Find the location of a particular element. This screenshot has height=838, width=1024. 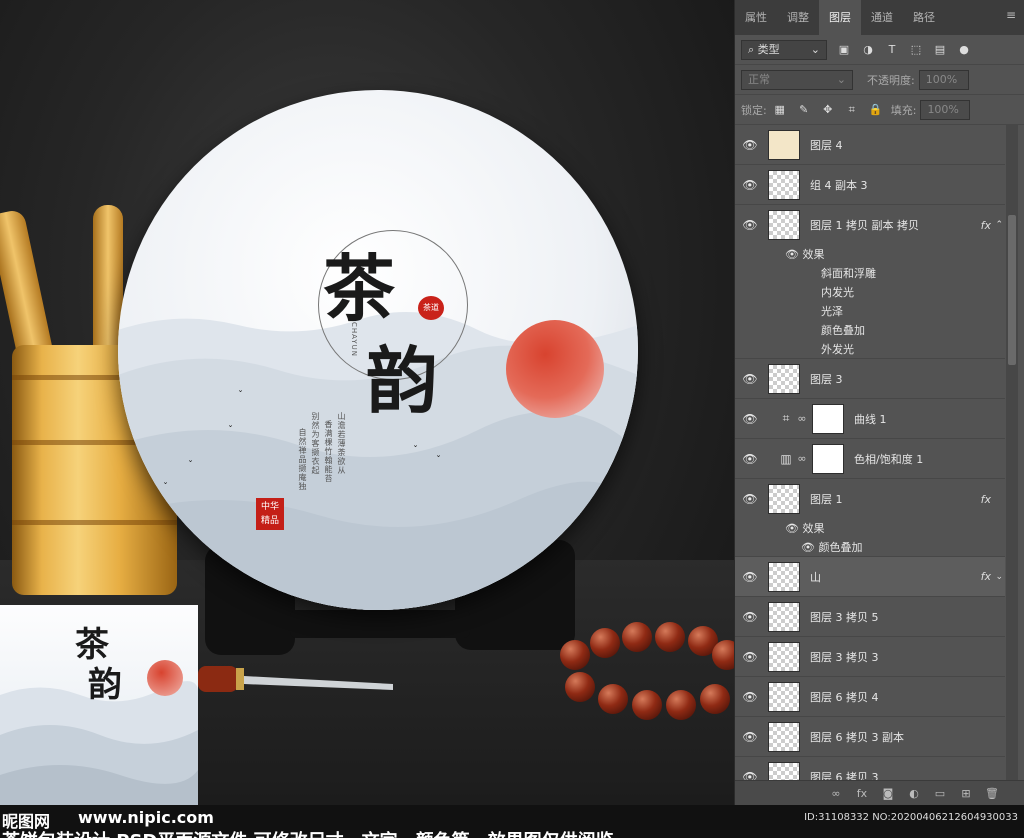

layers-scrollbar is located at coordinates (1012, 452).